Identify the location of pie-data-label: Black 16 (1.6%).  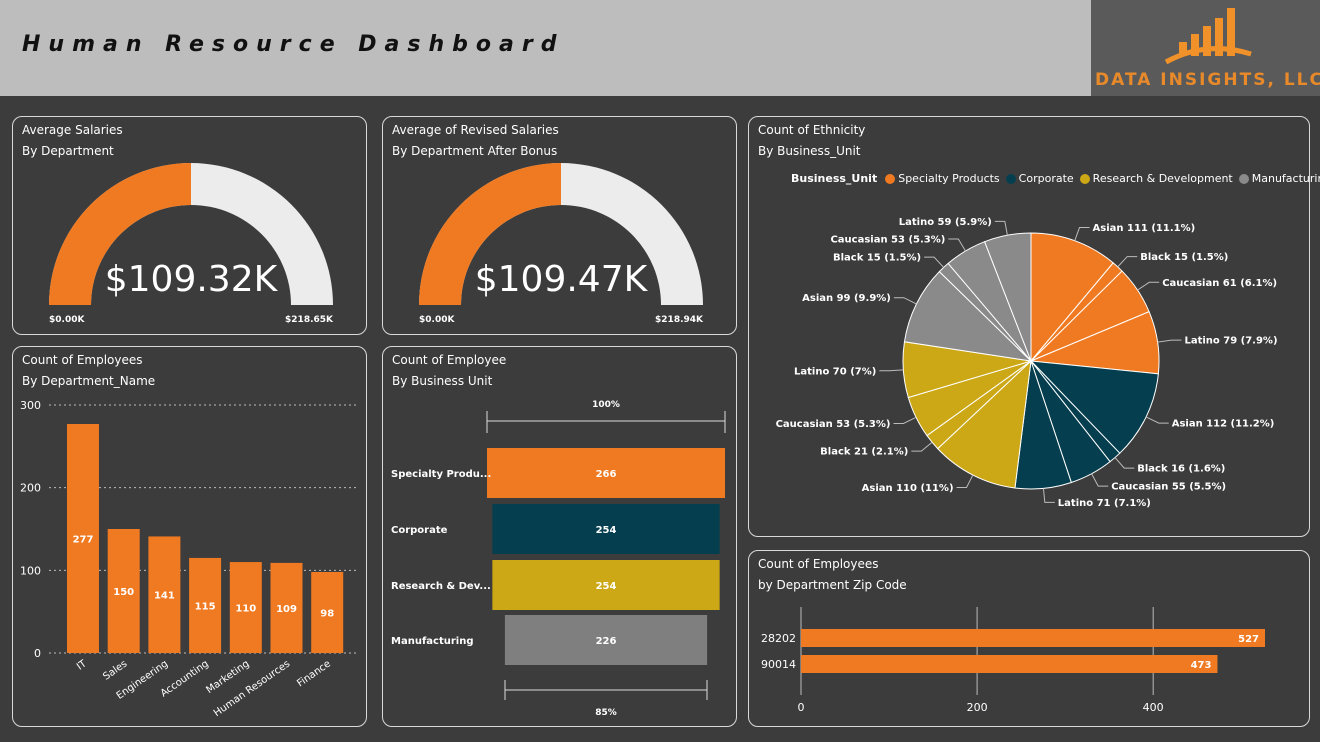
(1181, 469).